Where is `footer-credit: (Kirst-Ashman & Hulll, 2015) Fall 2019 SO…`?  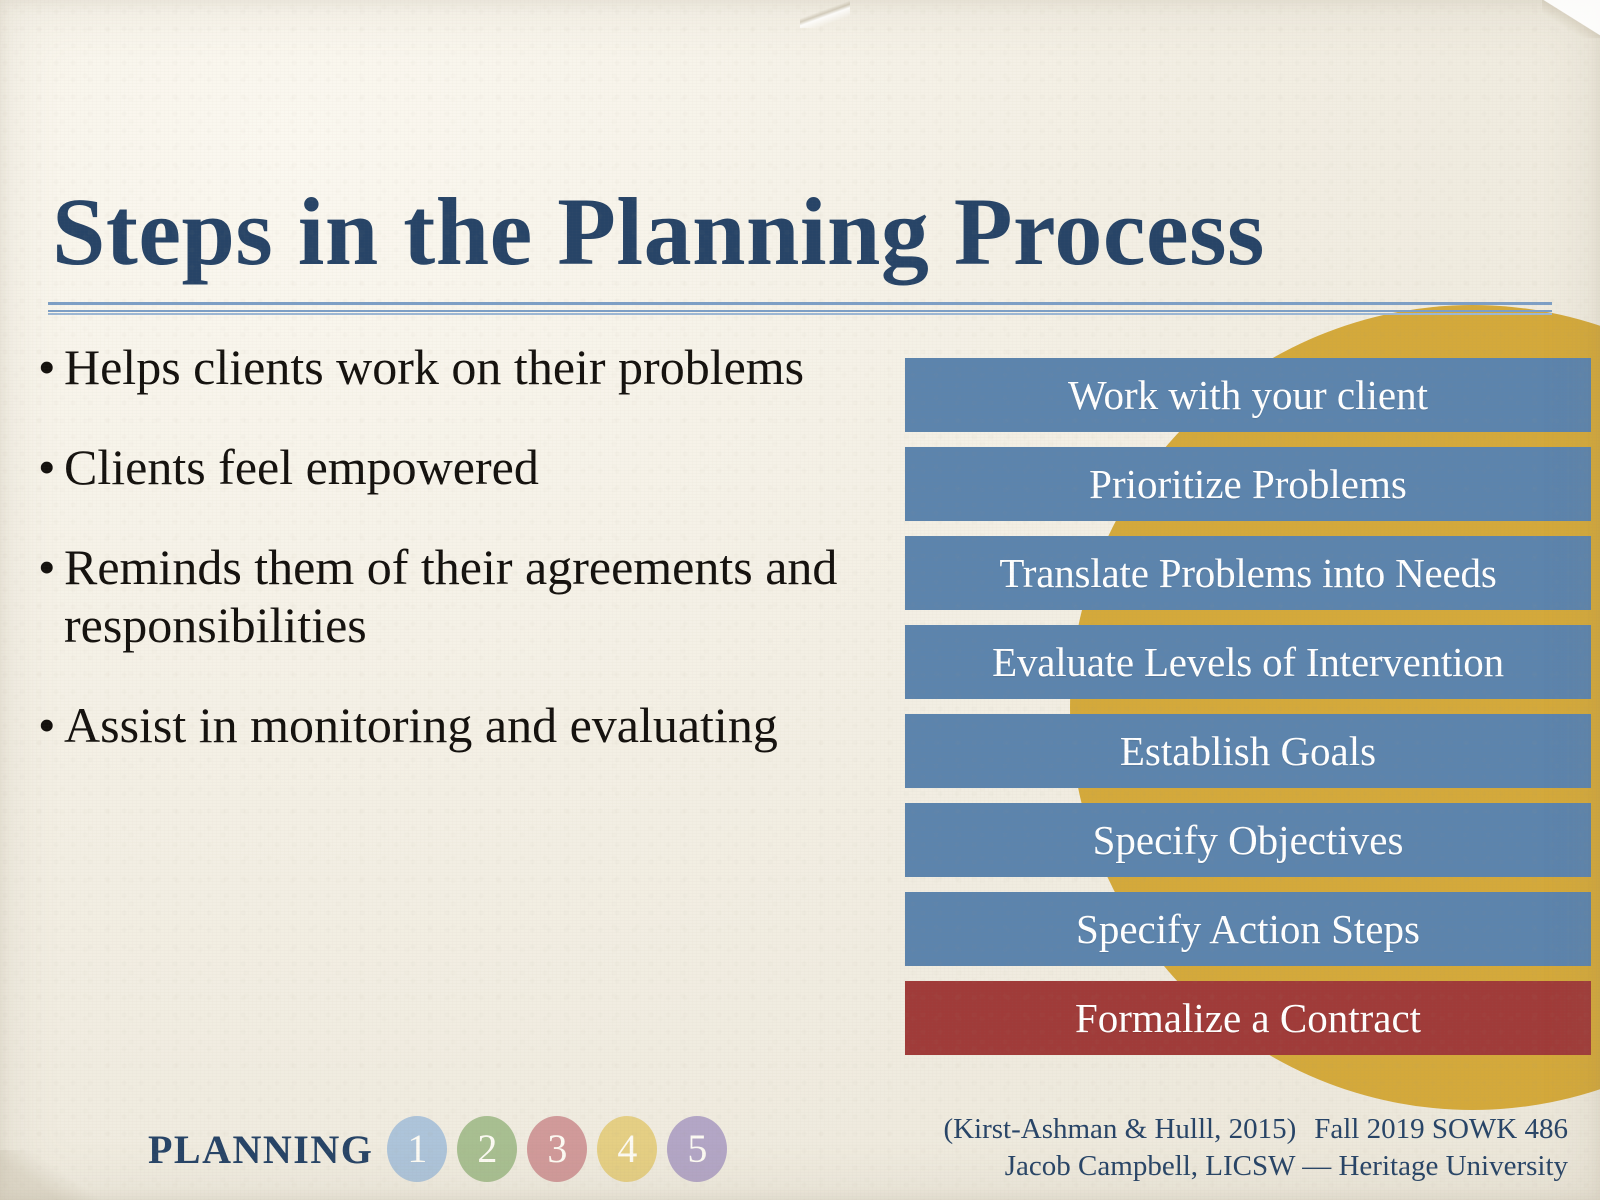
footer-credit: (Kirst-Ashman & Hulll, 2015) Fall 2019 SO… is located at coordinates (1255, 1148).